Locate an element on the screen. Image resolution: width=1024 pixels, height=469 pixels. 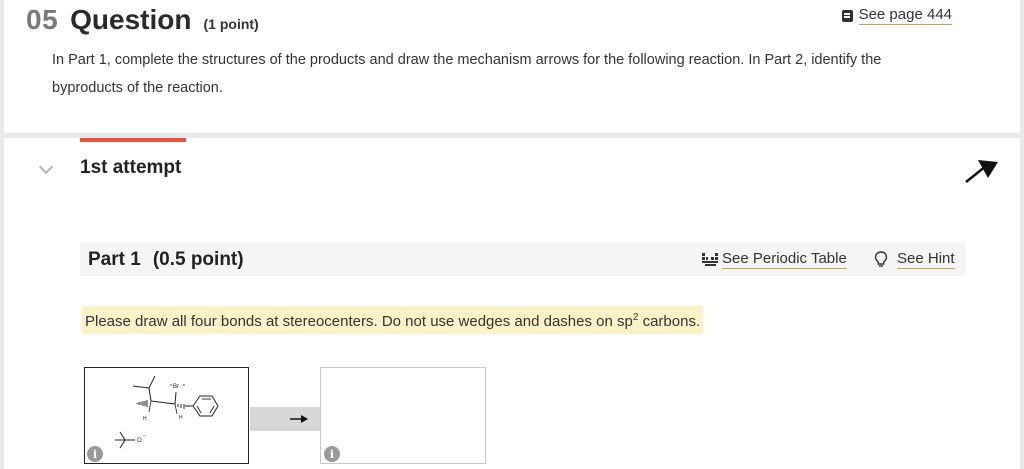
see-periodic-table-link: See Periodic Table is located at coordinates (774, 259).